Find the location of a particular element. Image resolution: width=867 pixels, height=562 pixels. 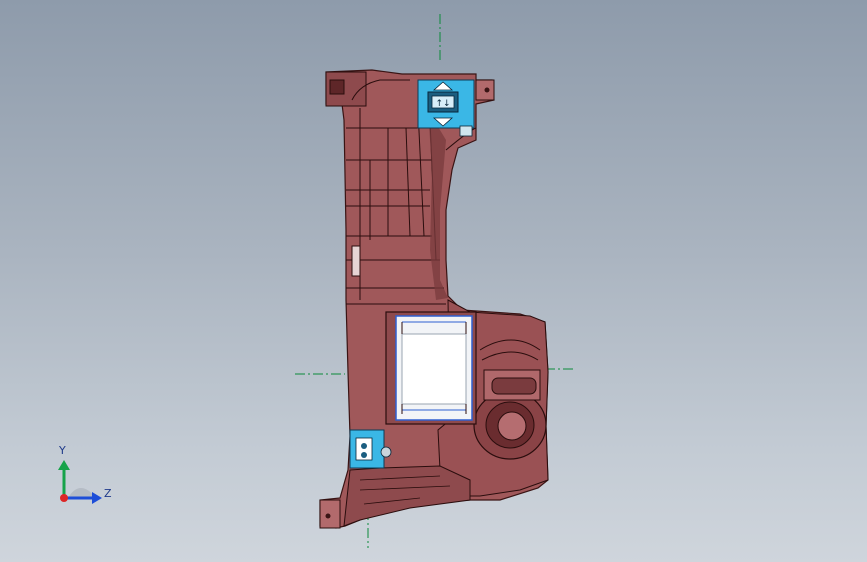

top-connector: ↑↓ is located at coordinates (446, 108).